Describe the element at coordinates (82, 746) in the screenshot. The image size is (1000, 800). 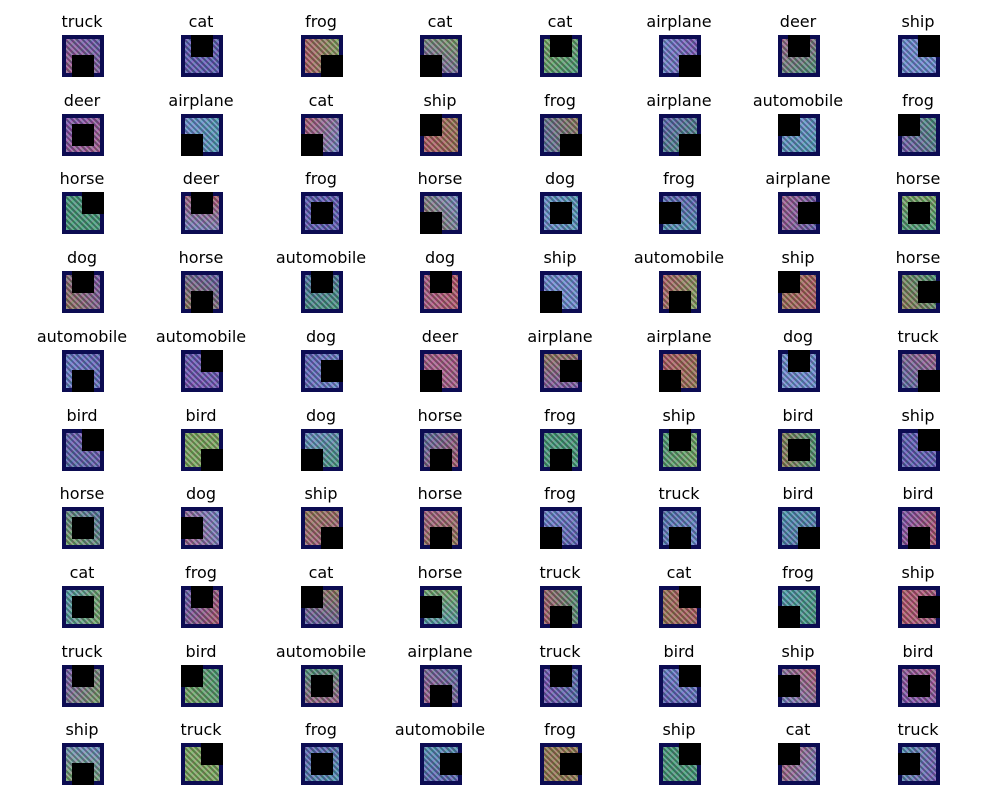
I see `grid-cell: ship` at that location.